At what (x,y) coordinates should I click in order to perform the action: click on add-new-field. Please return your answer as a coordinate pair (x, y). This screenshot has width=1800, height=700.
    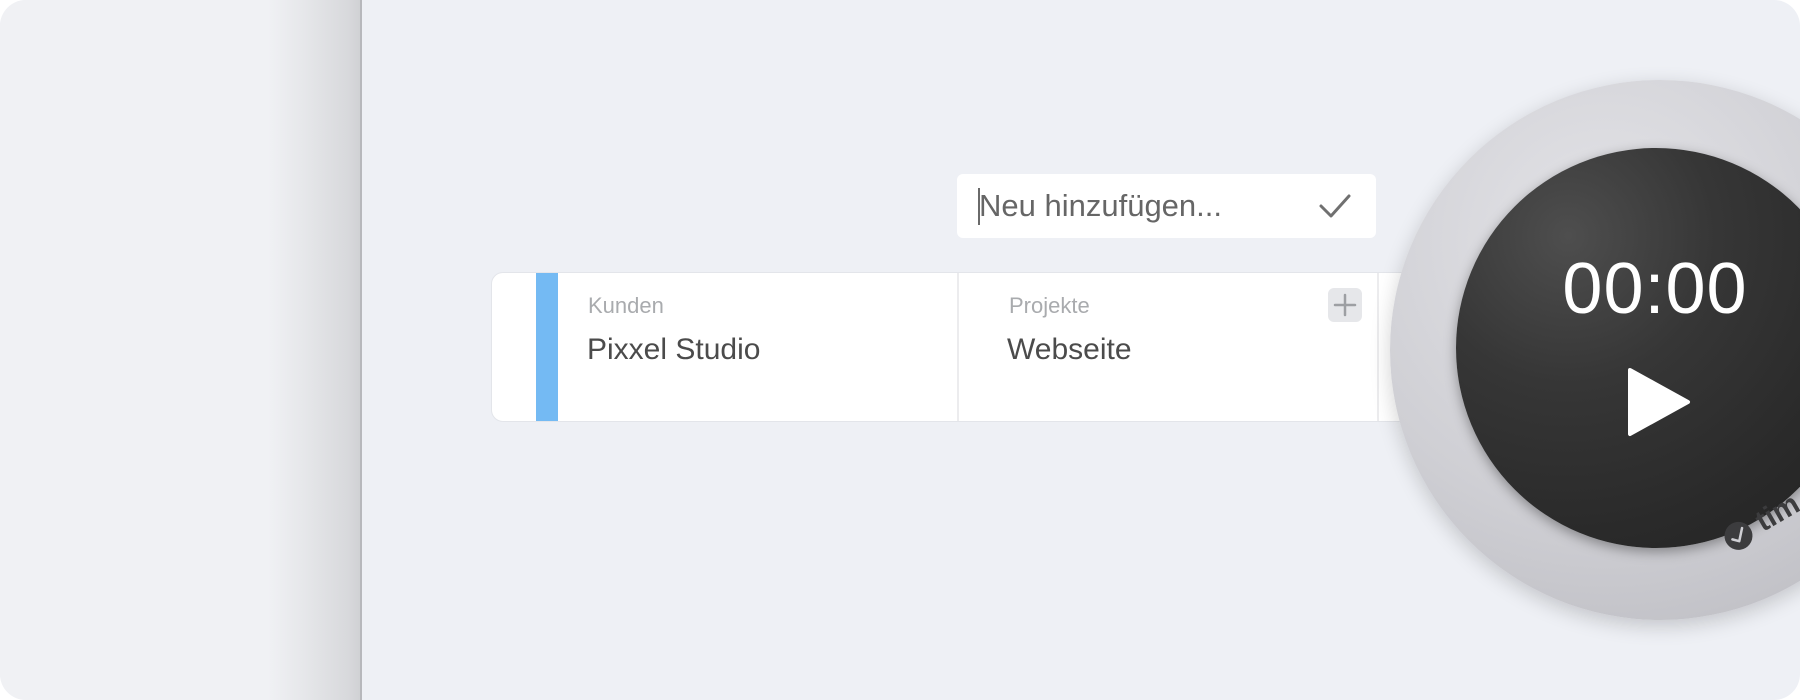
    Looking at the image, I should click on (1166, 206).